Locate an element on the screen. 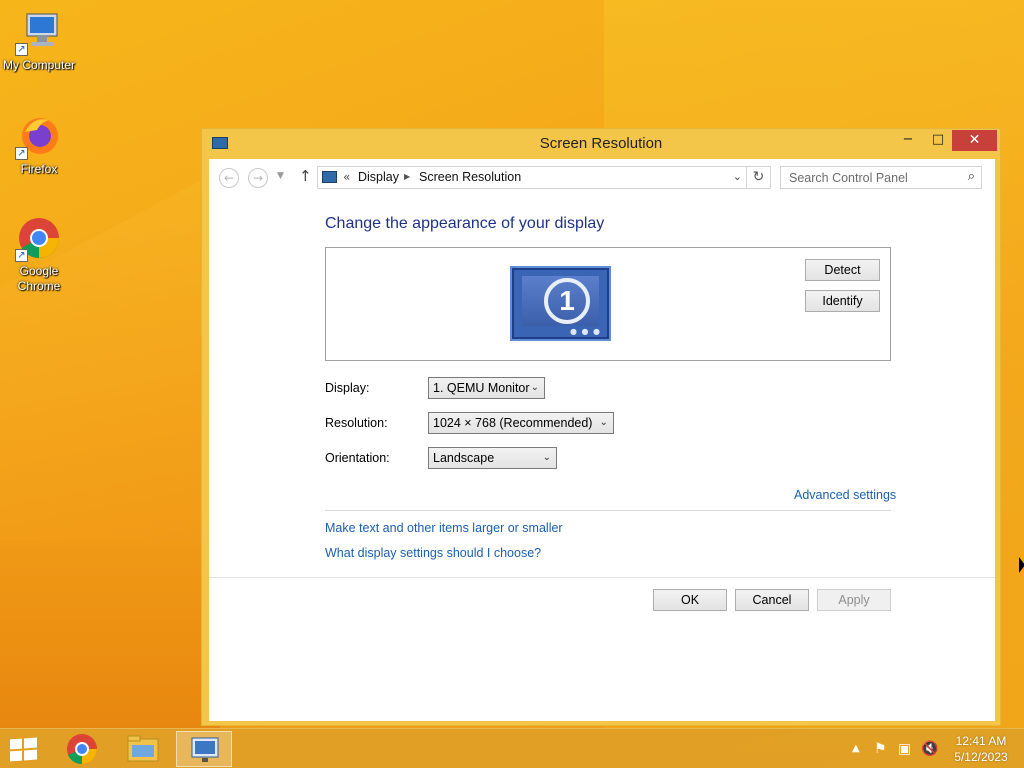 Image resolution: width=1024 pixels, height=768 pixels. monitor-1-icon: 1 ● ● ● is located at coordinates (560, 303).